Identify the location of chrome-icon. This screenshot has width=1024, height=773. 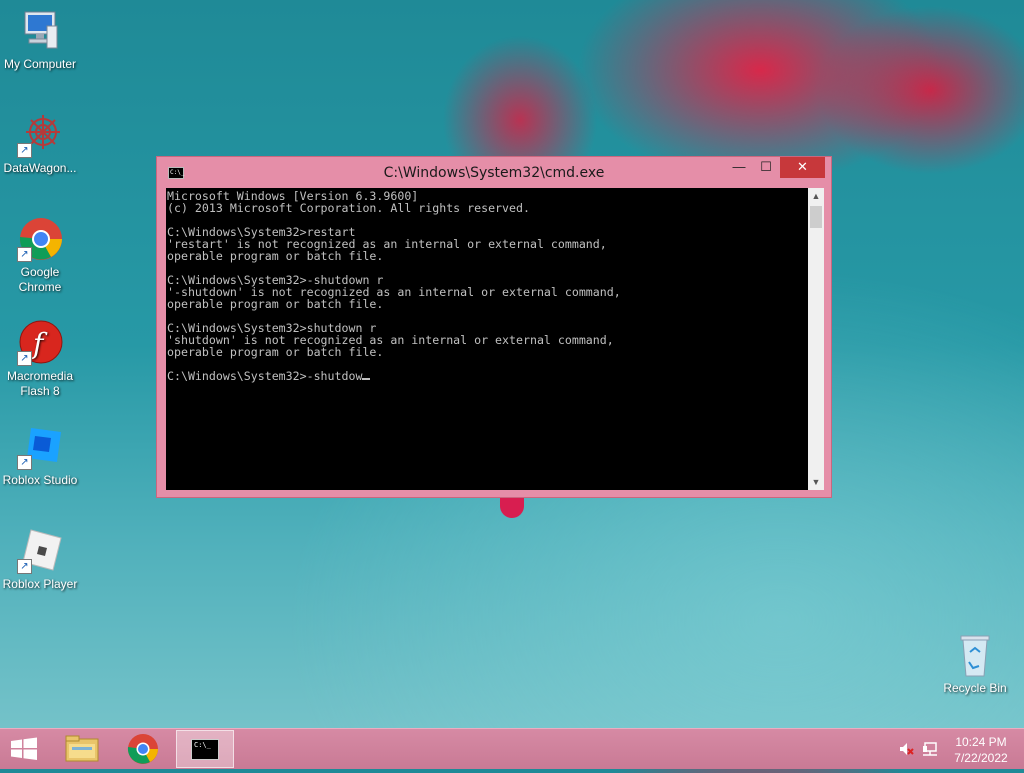
(142, 749).